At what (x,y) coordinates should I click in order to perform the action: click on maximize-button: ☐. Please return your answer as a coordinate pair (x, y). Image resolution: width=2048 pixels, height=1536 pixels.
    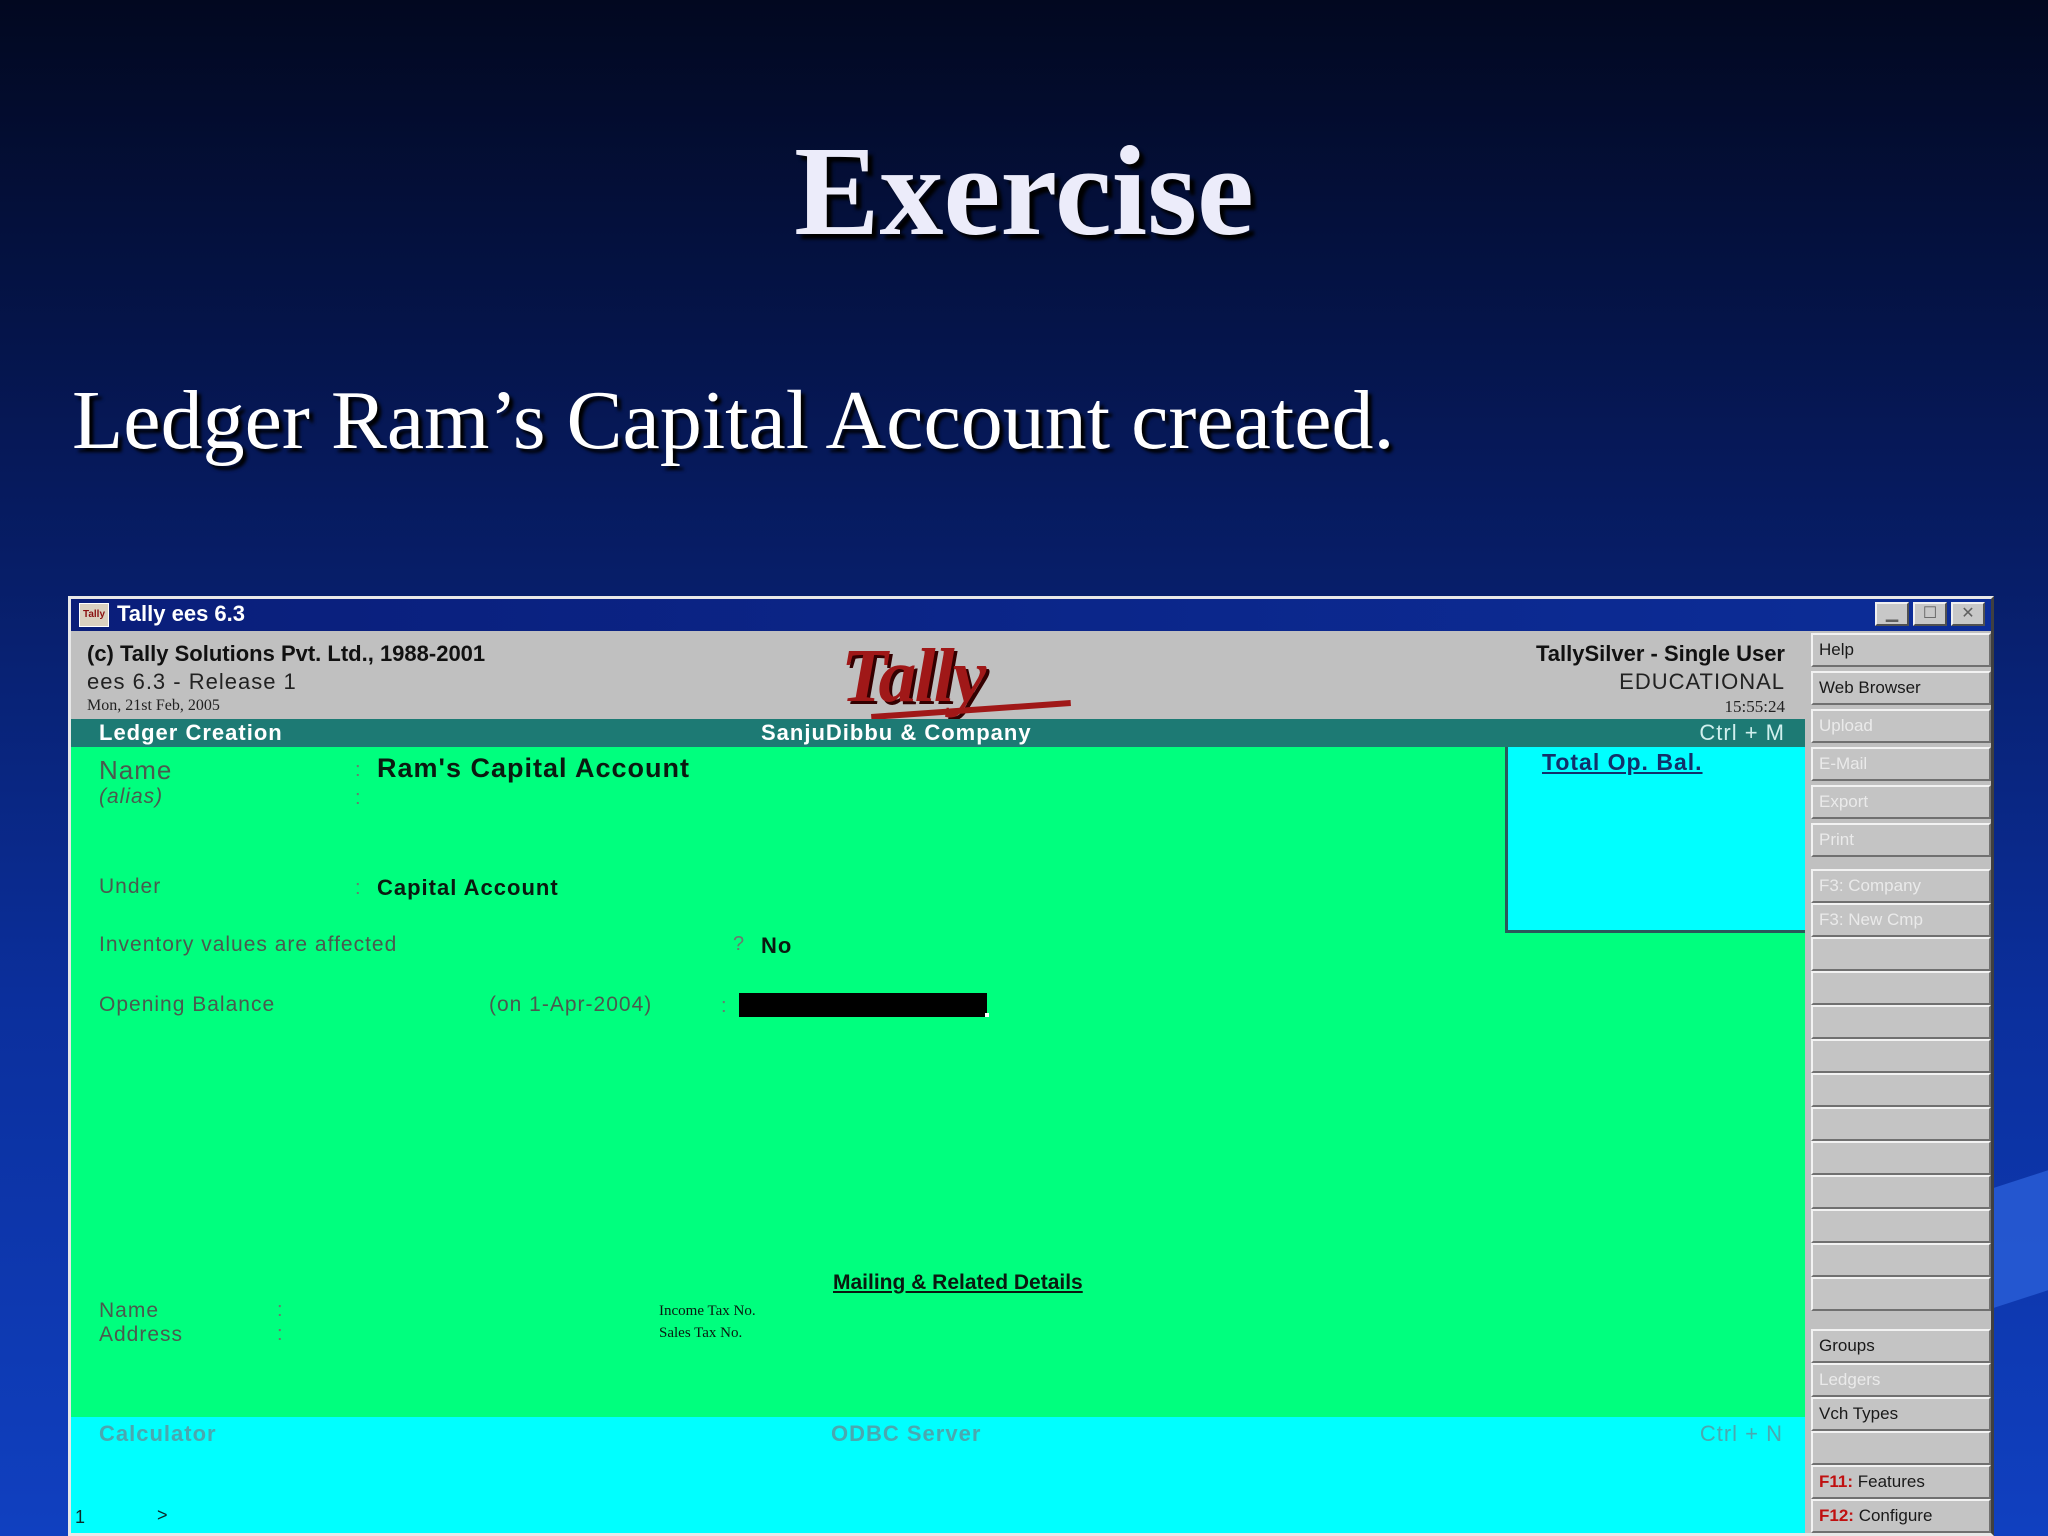
    Looking at the image, I should click on (1930, 614).